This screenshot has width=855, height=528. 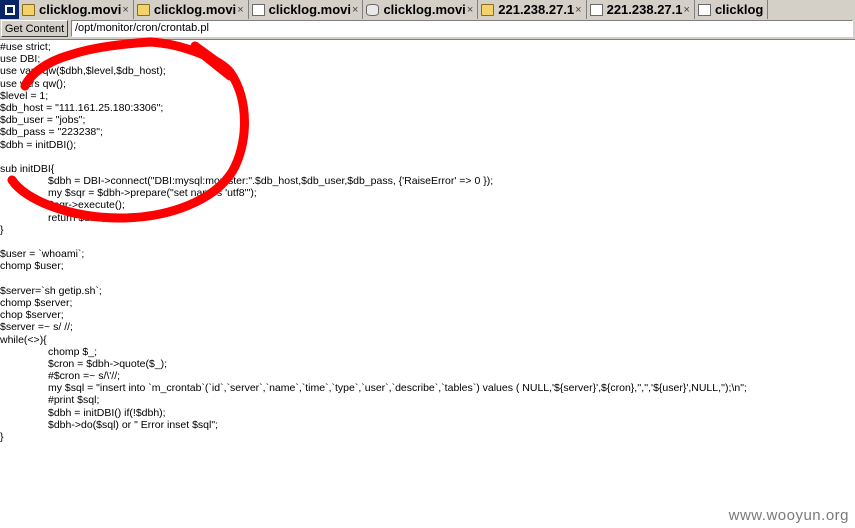 What do you see at coordinates (38, 144) in the screenshot?
I see `code-line: $dbh = initDBI();` at bounding box center [38, 144].